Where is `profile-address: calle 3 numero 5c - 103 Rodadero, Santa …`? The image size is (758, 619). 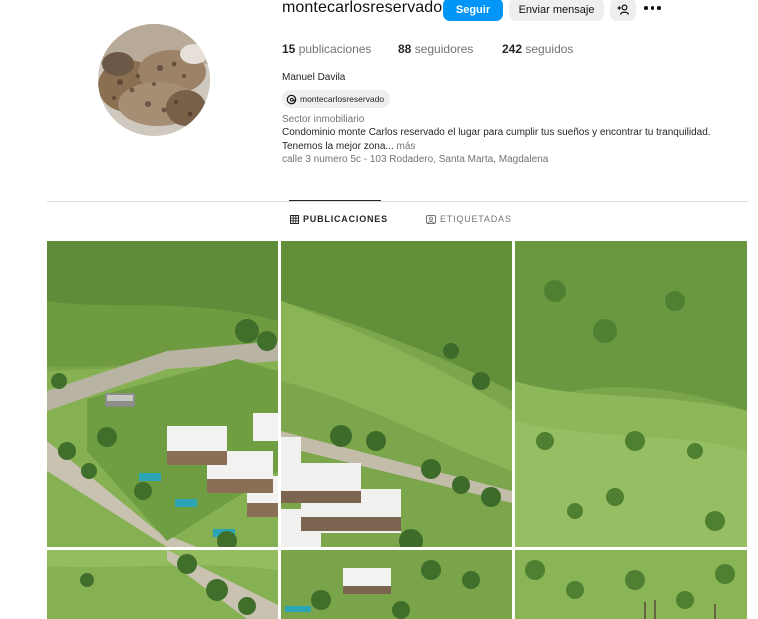 profile-address: calle 3 numero 5c - 103 Rodadero, Santa … is located at coordinates (415, 159).